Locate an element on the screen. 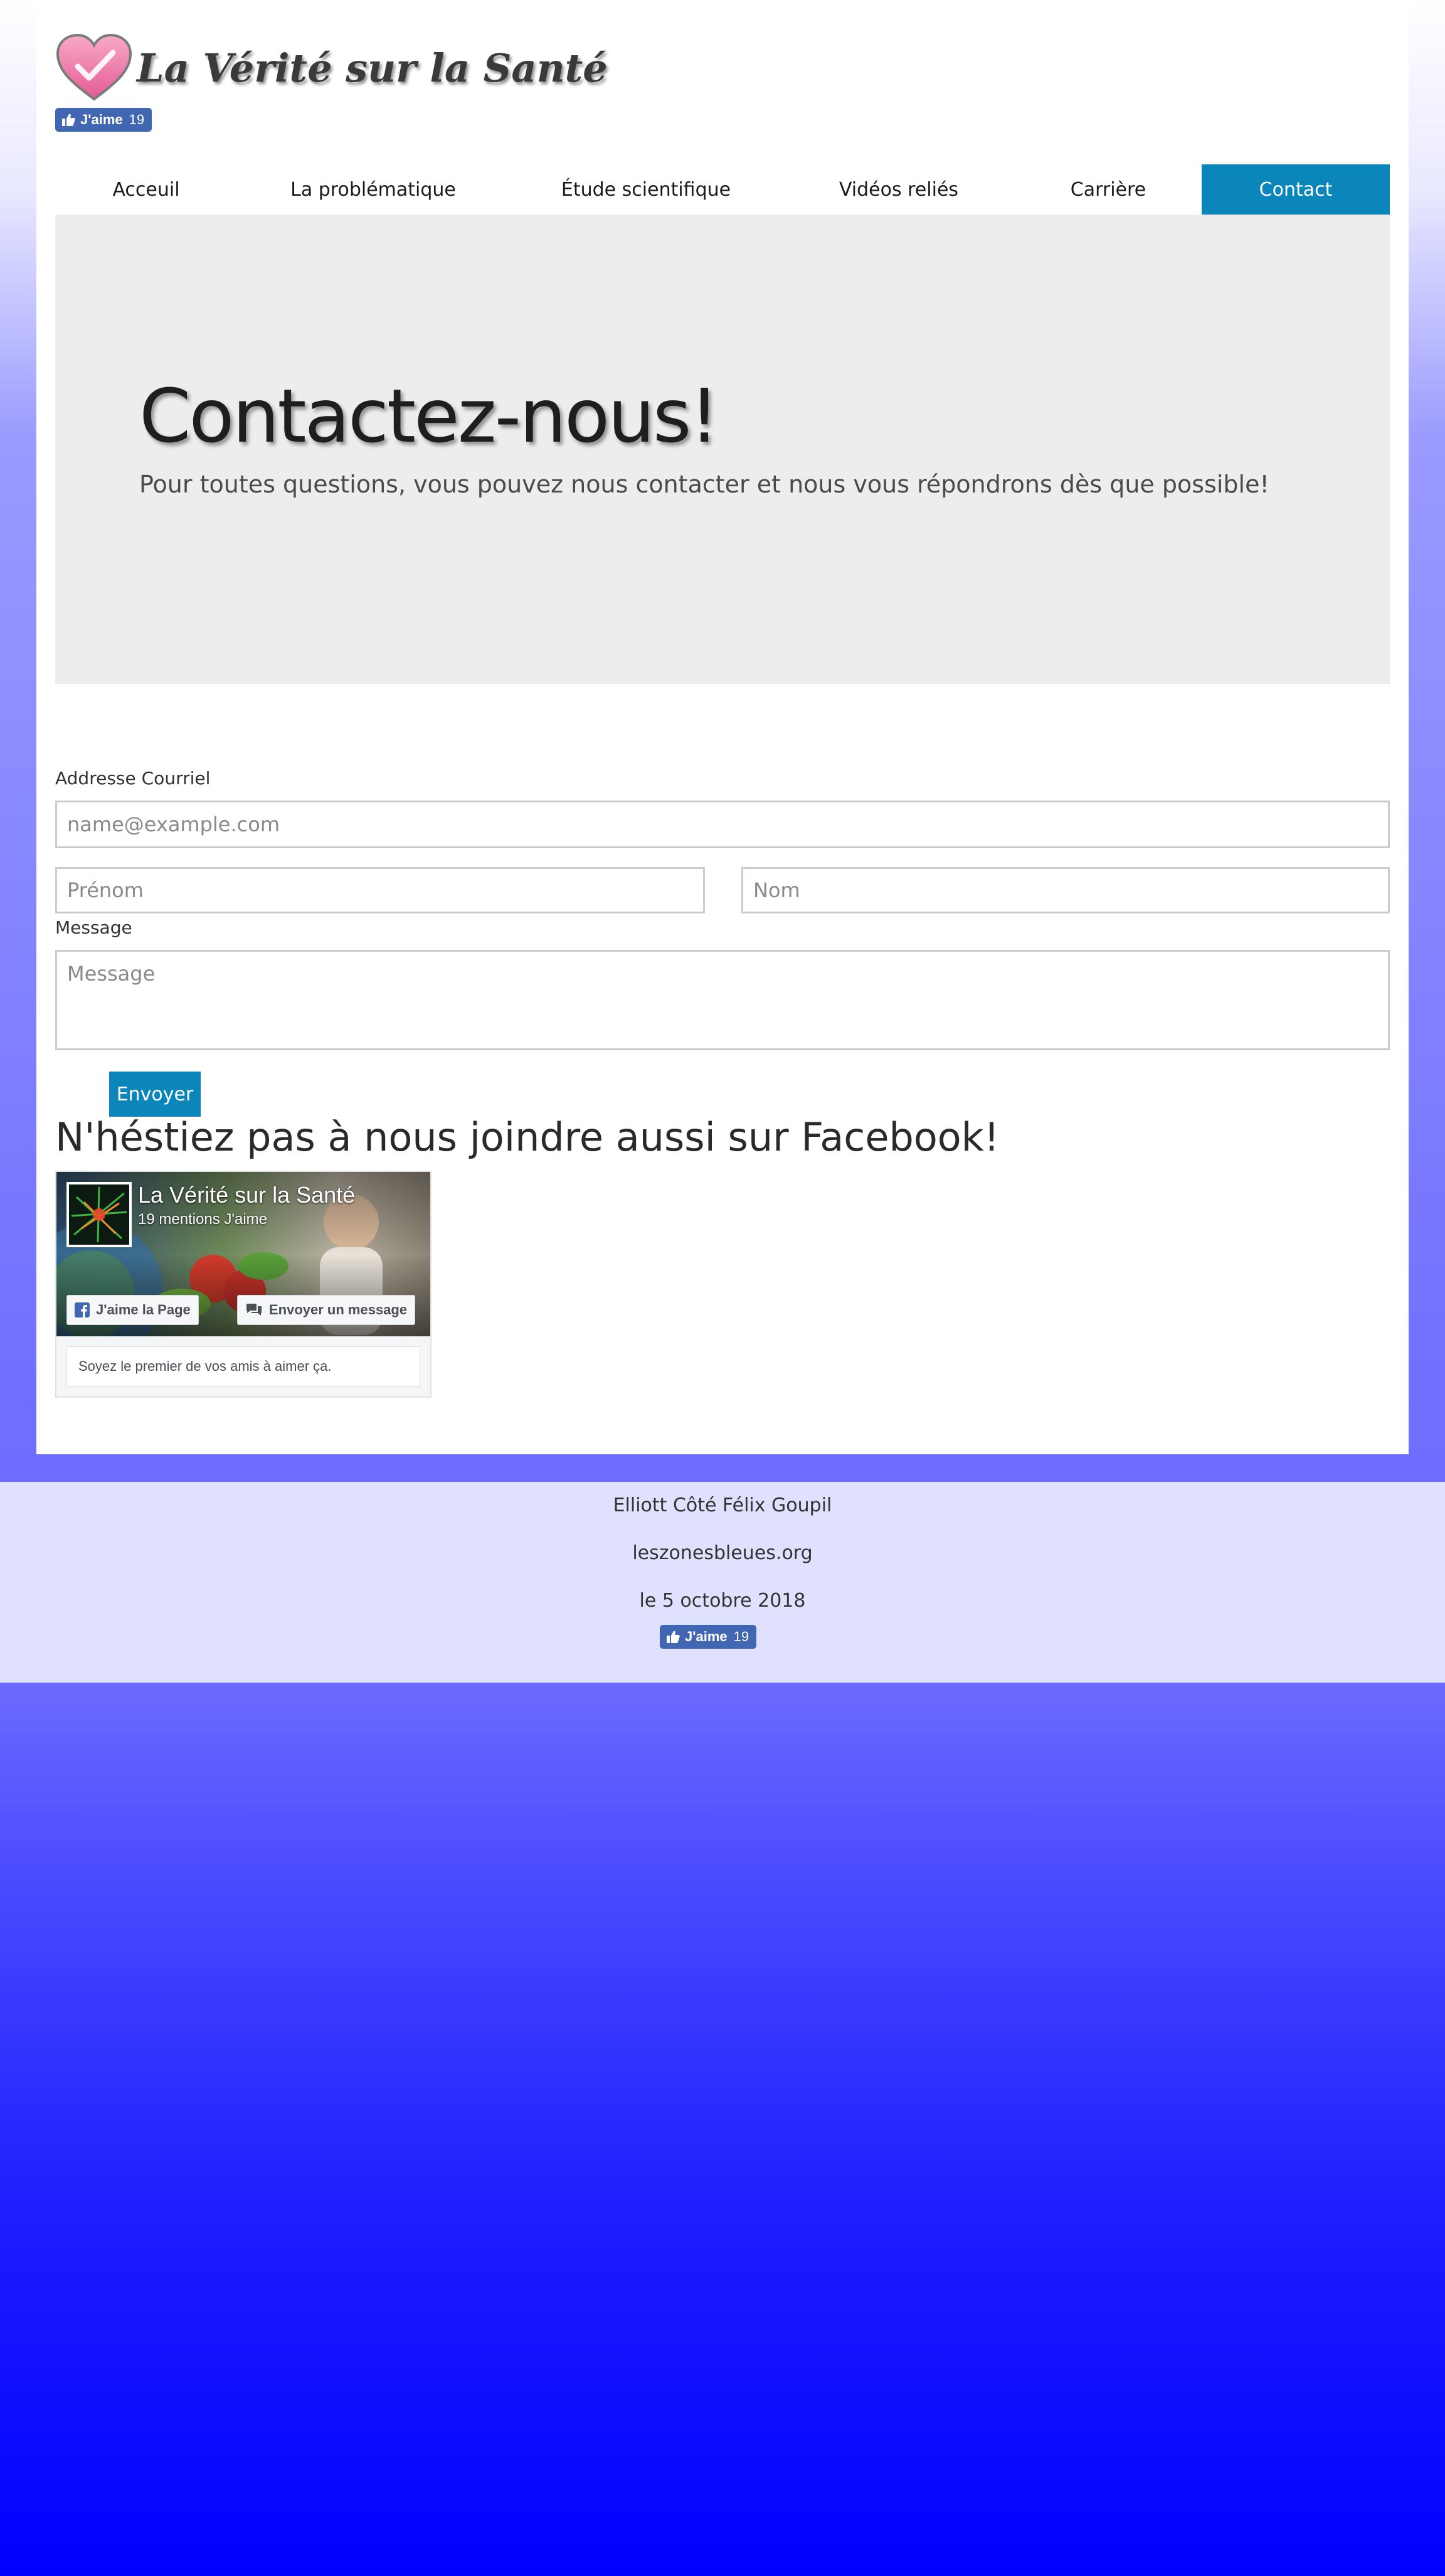 The width and height of the screenshot is (1445, 2576). footer-site: leszonesbleues.org is located at coordinates (722, 1553).